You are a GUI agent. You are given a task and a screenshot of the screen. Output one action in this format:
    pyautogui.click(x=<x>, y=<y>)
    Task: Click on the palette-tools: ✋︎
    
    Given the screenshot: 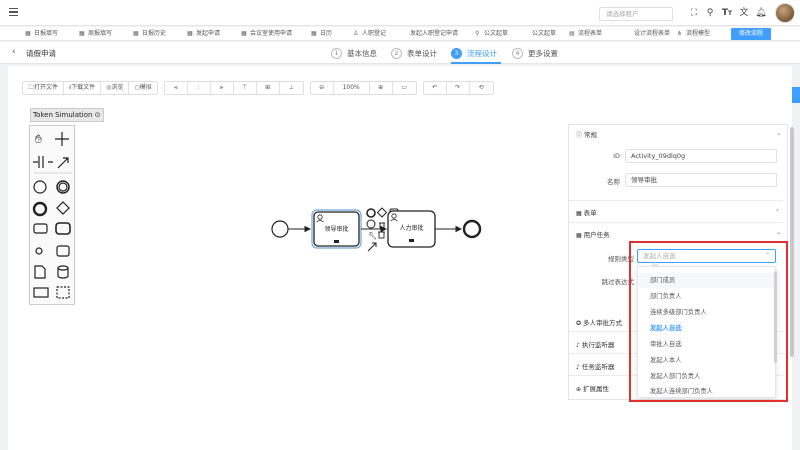 What is the action you would take?
    pyautogui.click(x=52, y=215)
    